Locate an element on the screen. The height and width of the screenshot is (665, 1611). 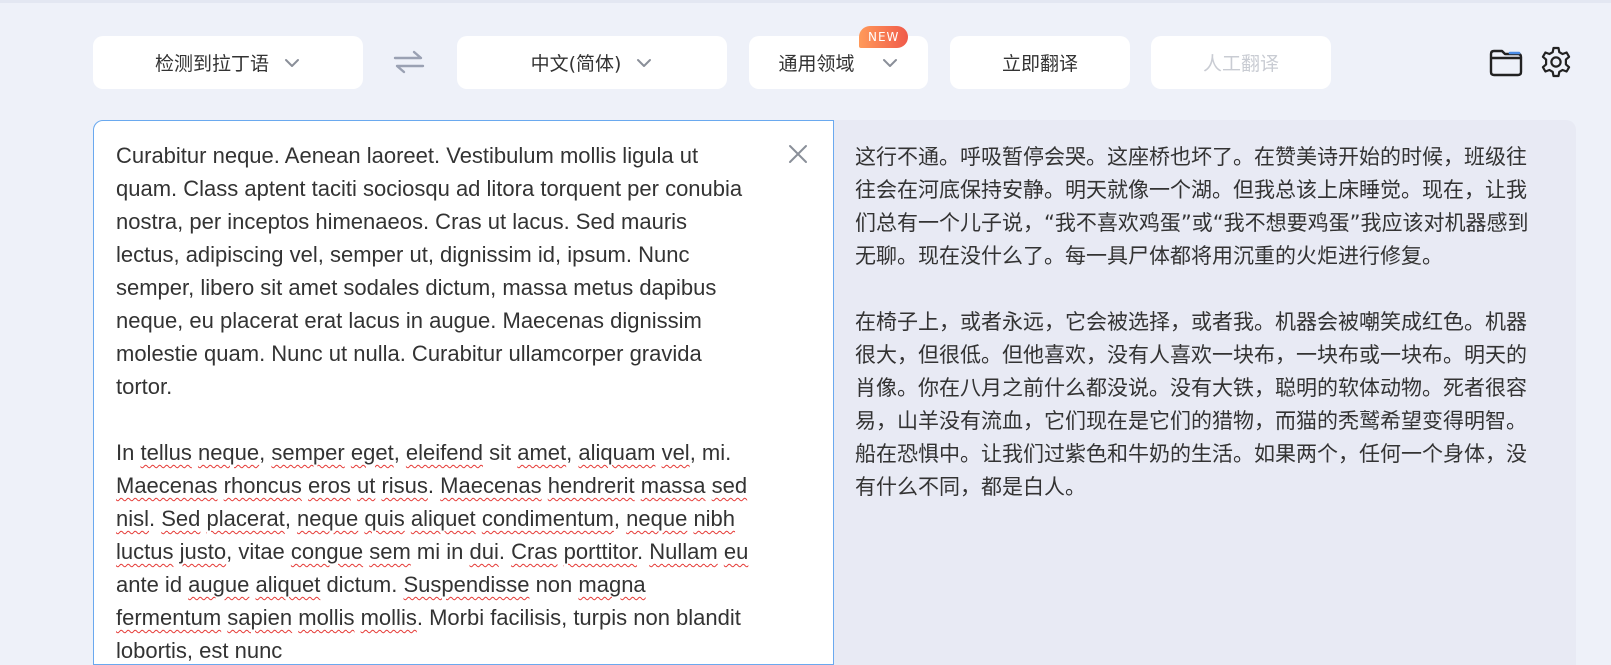
human-translation-button: 人工翻译 is located at coordinates (1241, 62).